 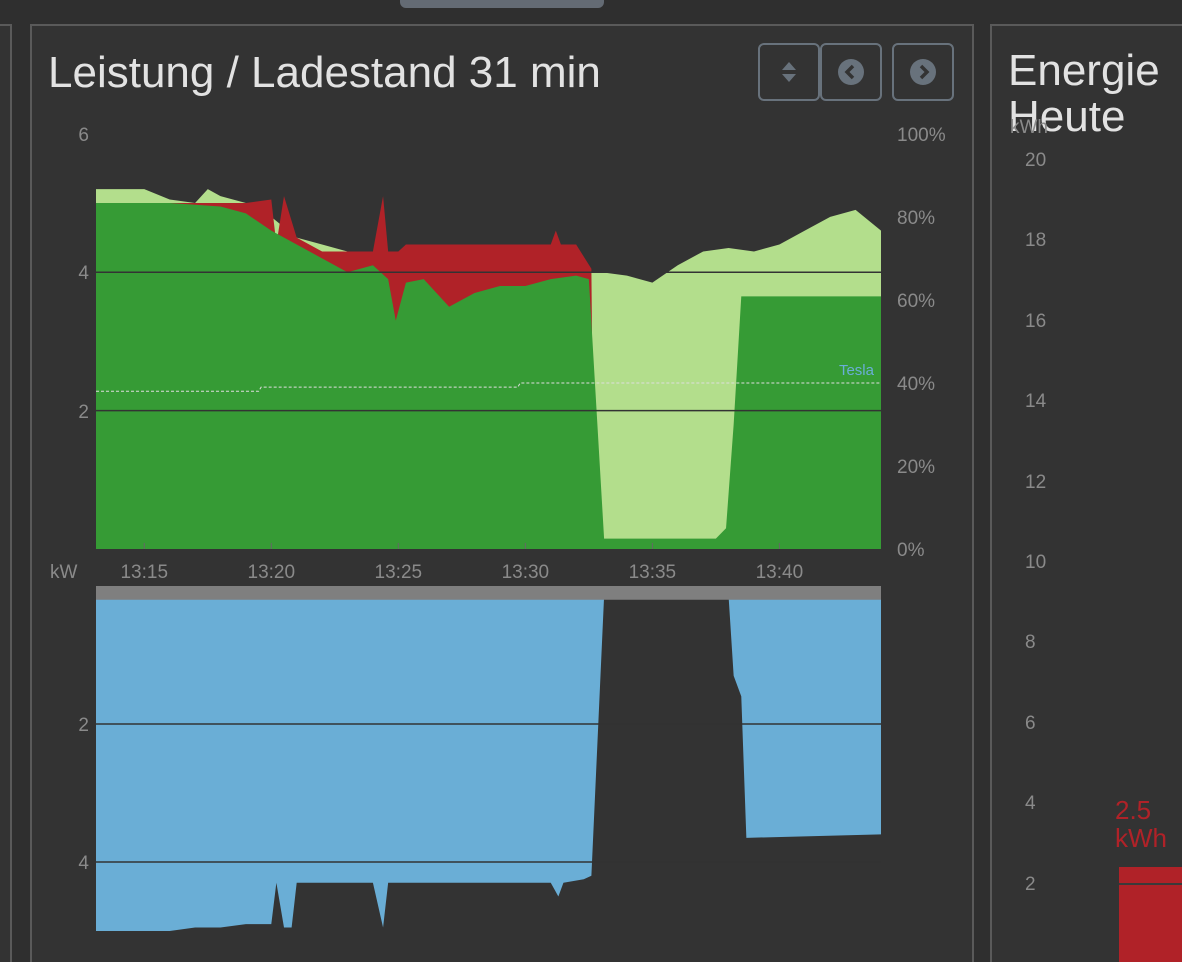 I want to click on energy-y-tick: 16, so click(x=1036, y=321).